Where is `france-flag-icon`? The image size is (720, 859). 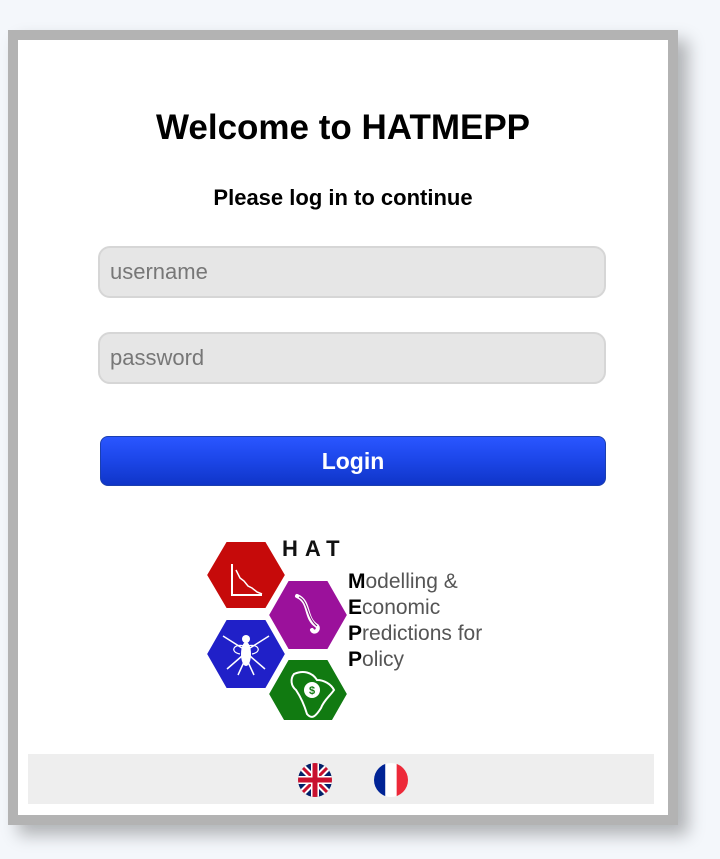
france-flag-icon is located at coordinates (391, 780).